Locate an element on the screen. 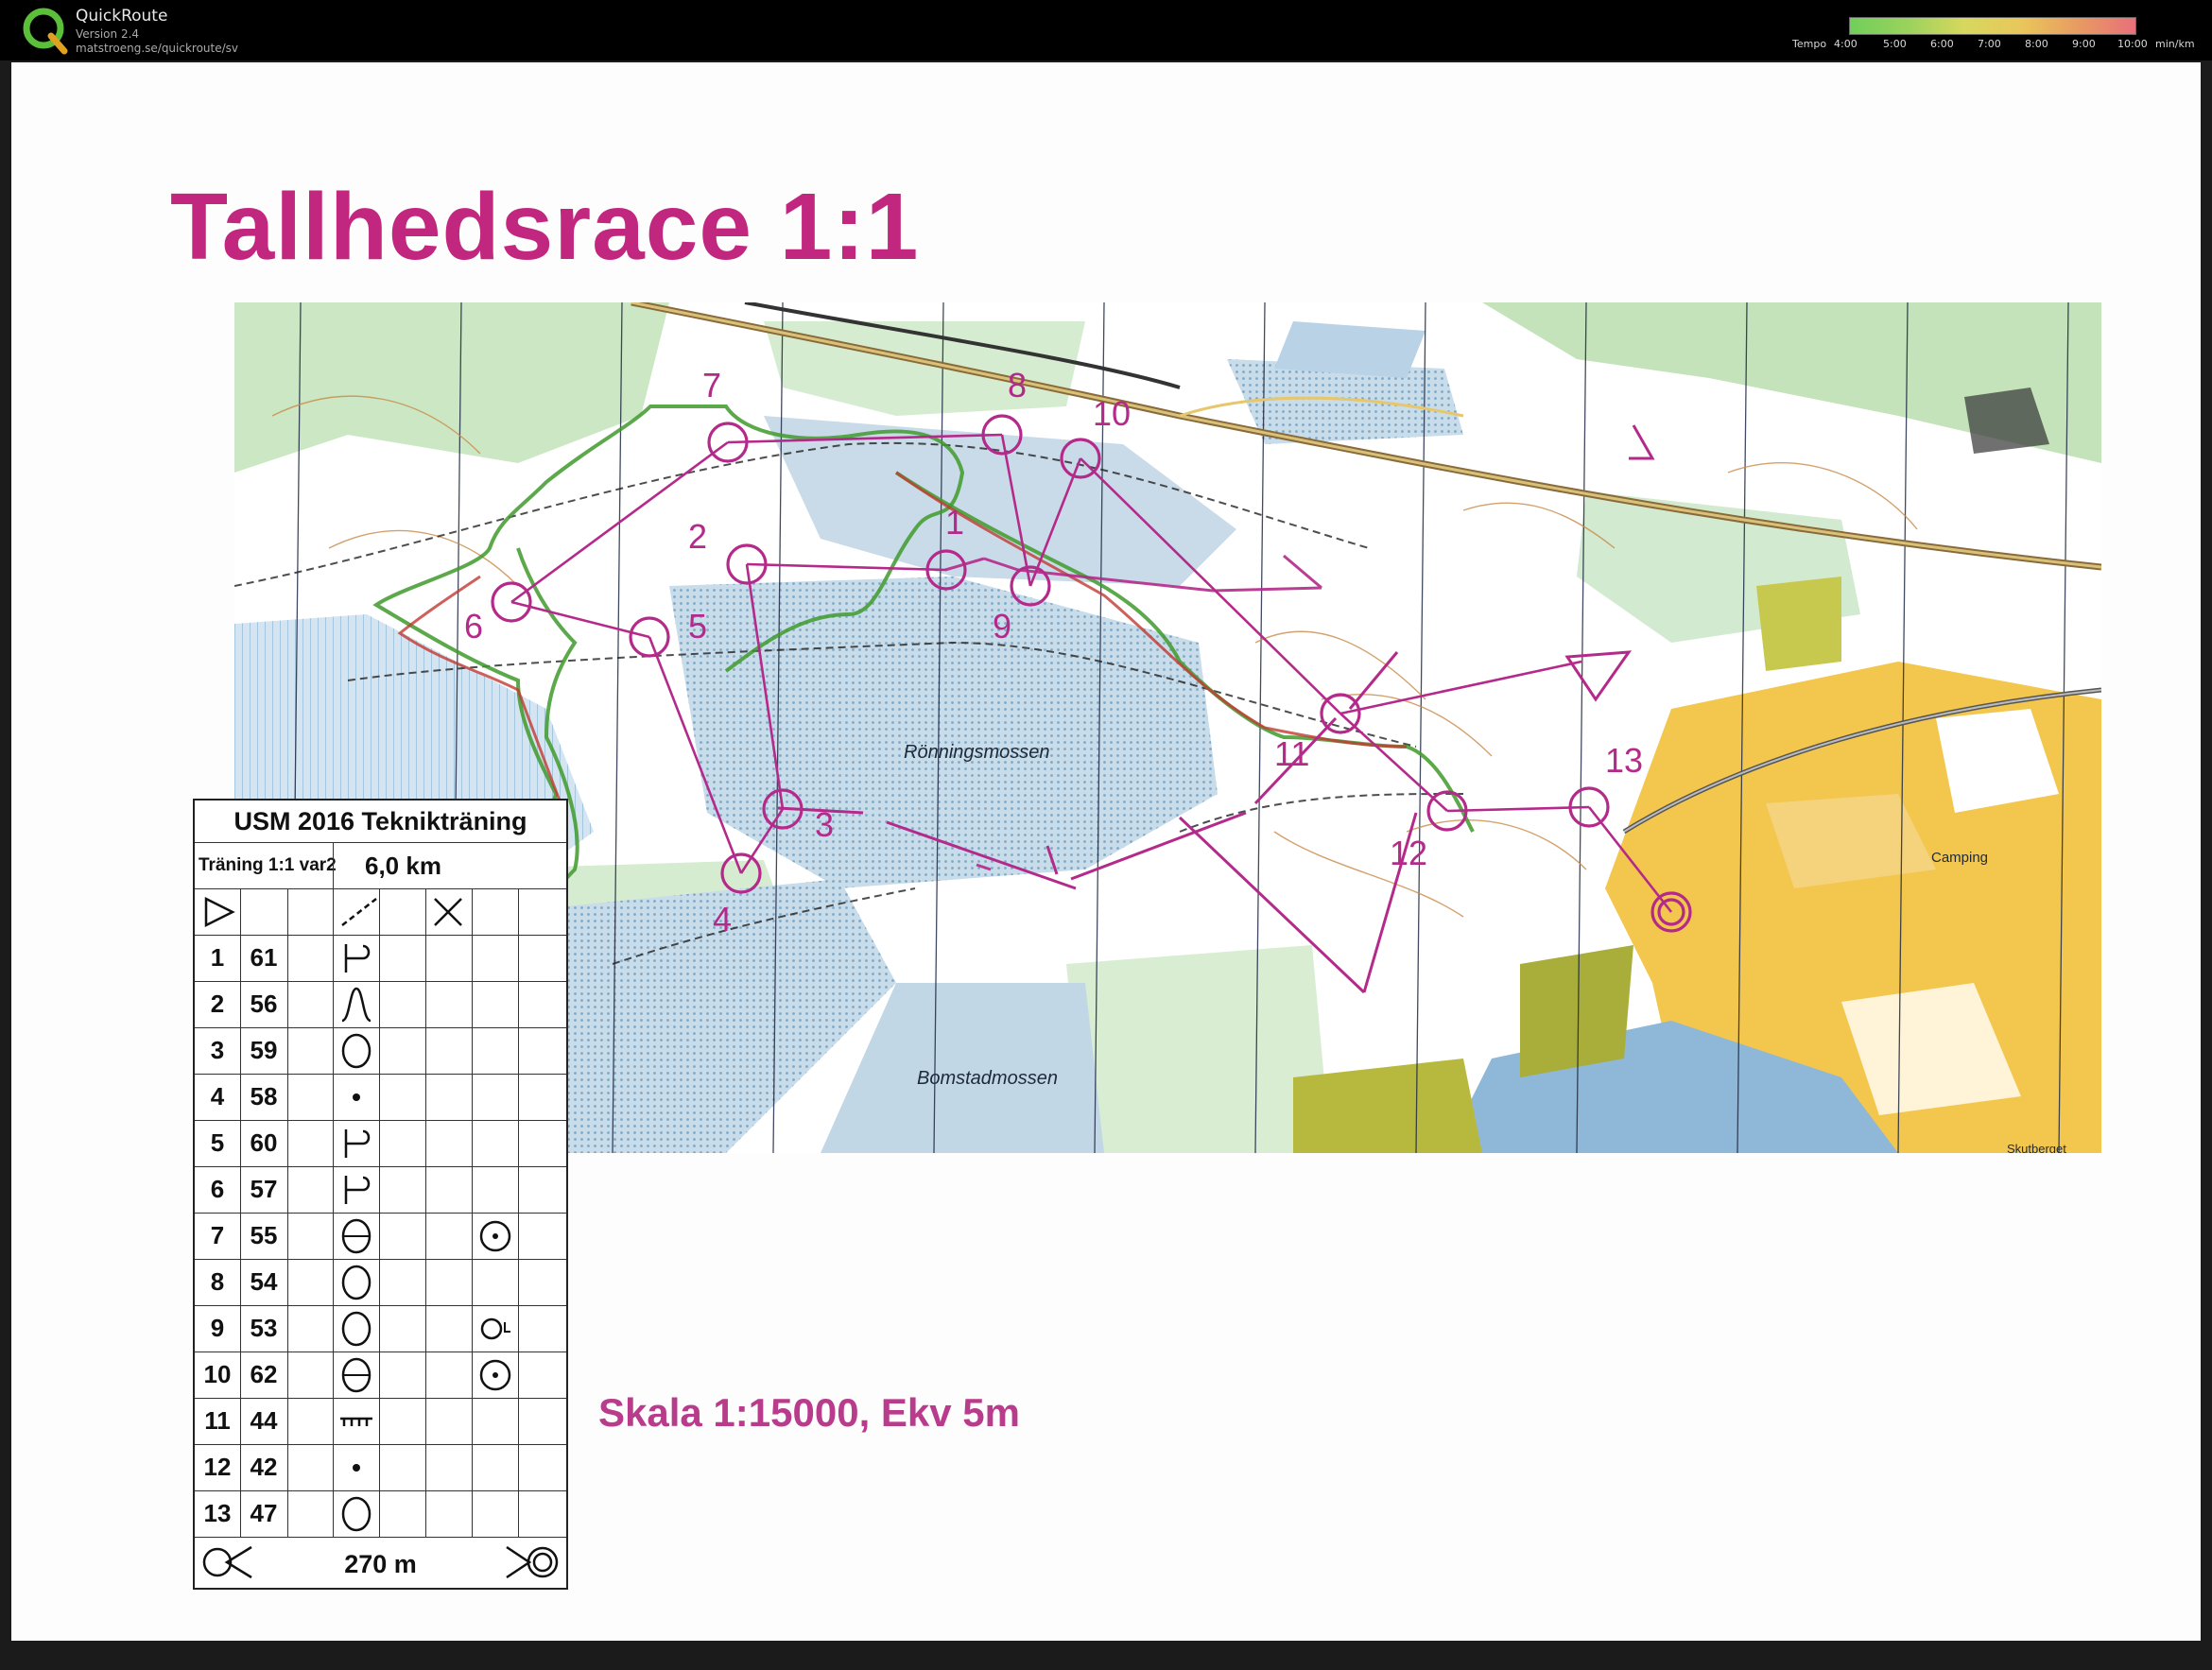  tempo-tick: 8:00 is located at coordinates (2036, 44).